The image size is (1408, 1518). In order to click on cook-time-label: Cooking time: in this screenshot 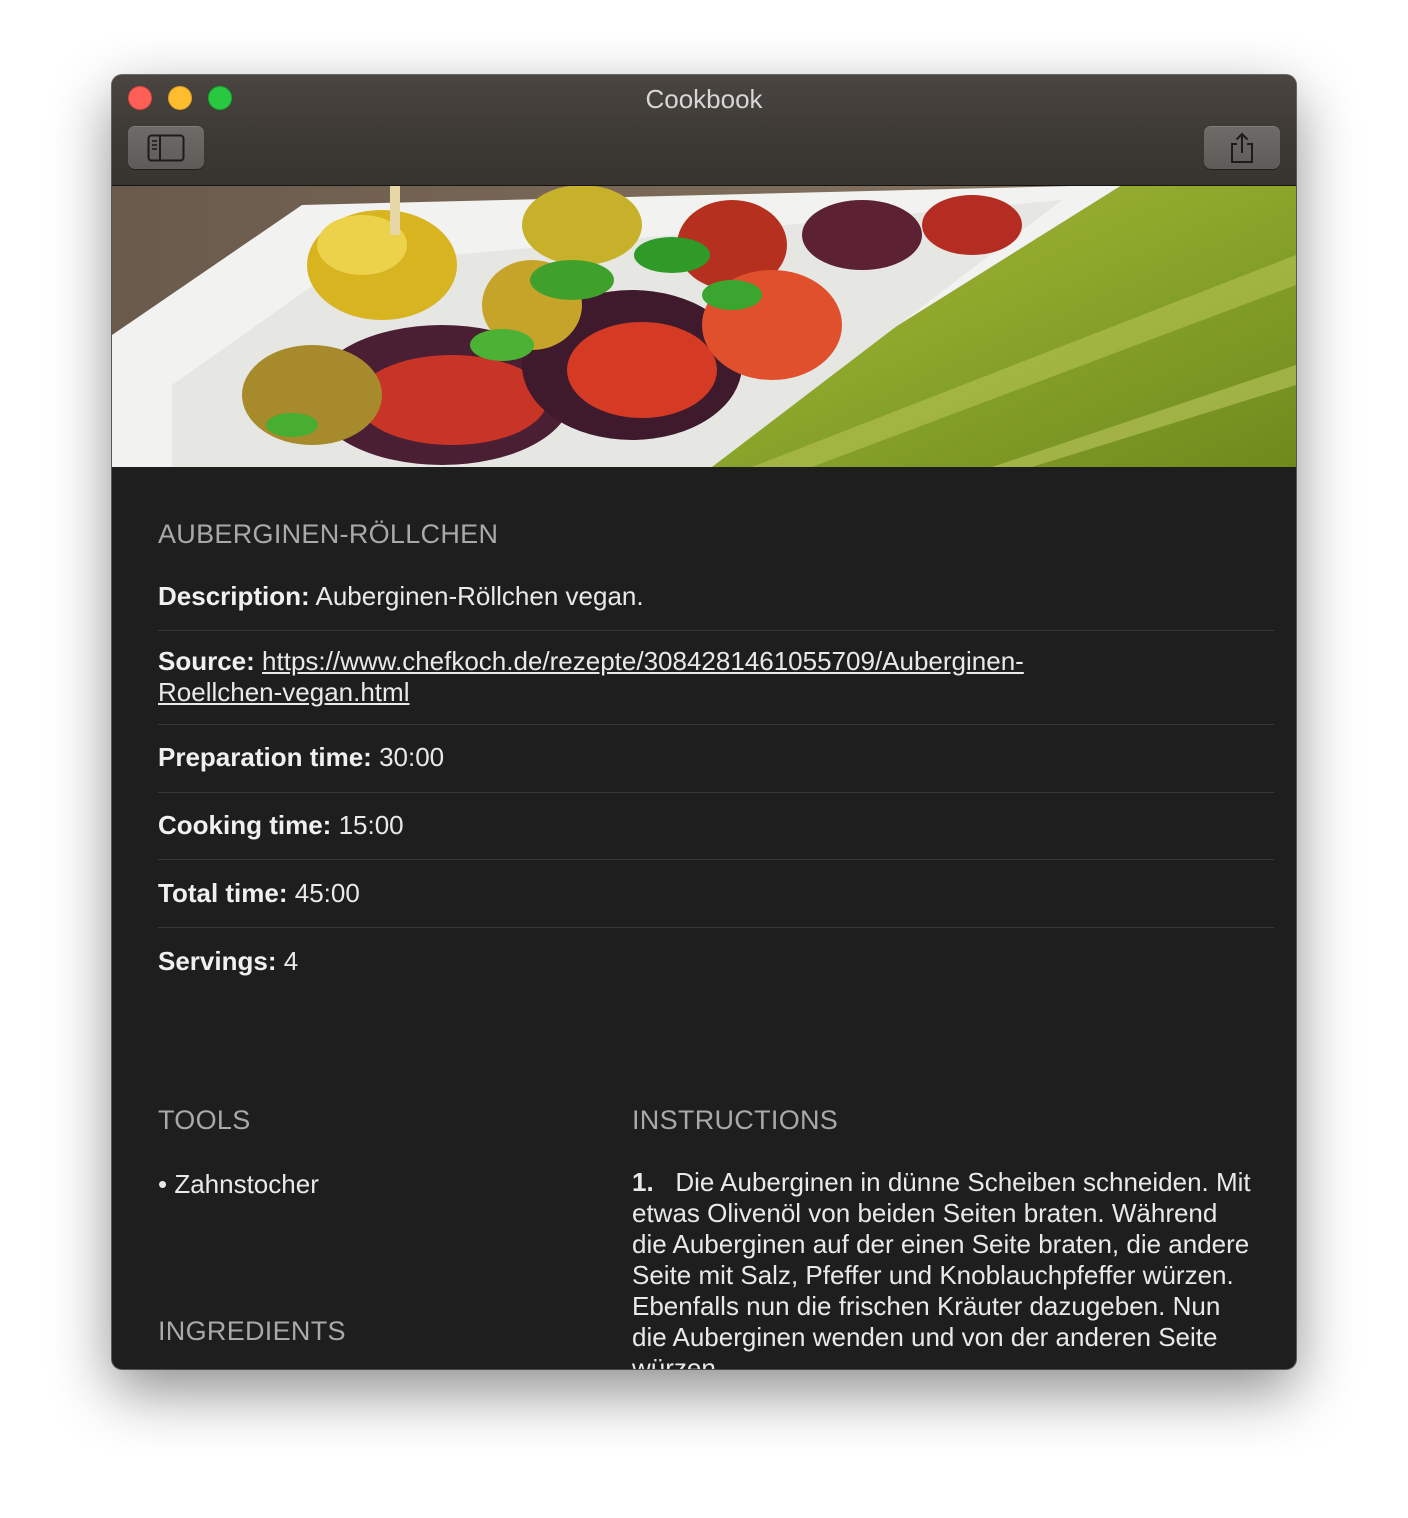, I will do `click(245, 825)`.